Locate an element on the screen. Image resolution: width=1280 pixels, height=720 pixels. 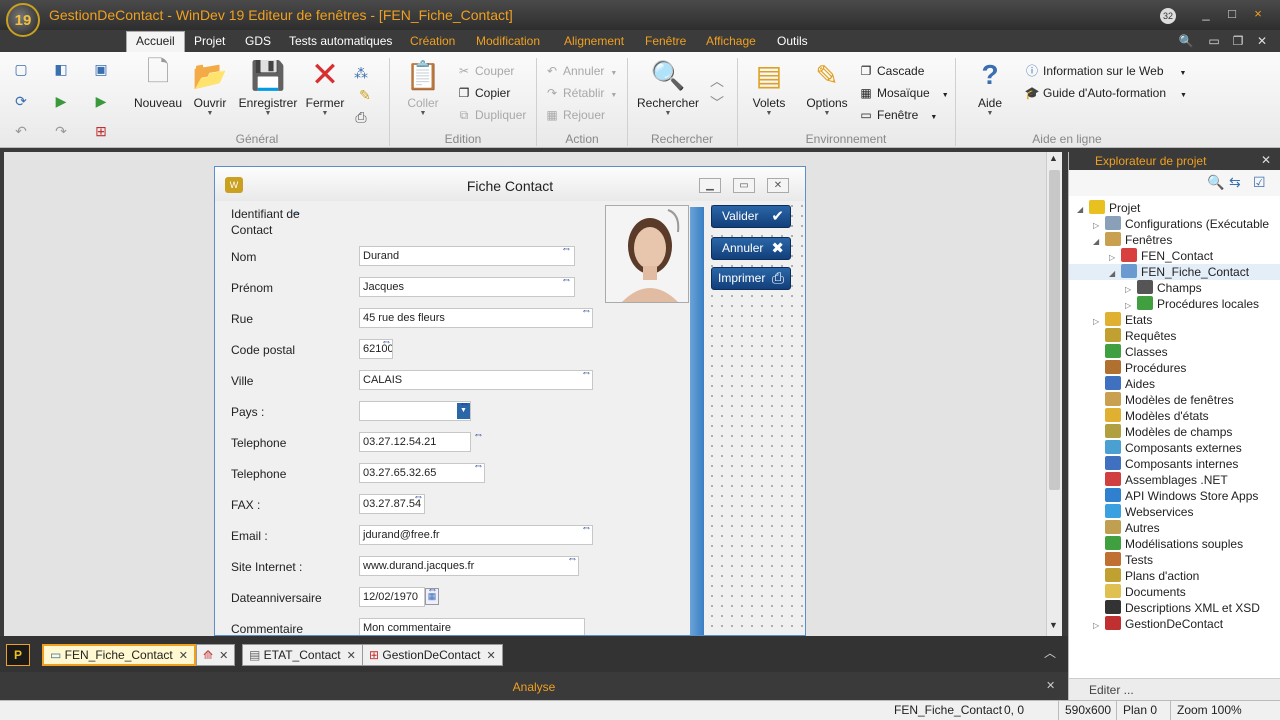
guide-button: 🎓 Guide d'Auto-formation ▼ is located at coordinates (1105, 93).